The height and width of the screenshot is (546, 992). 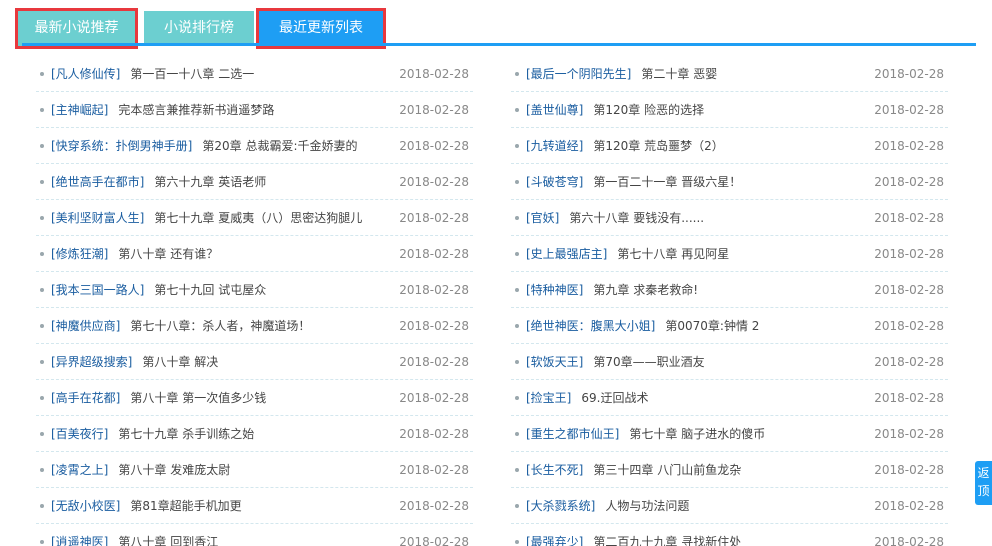 I want to click on list-item-text: [软饭天王] 第70章——职业酒友, so click(x=697, y=361).